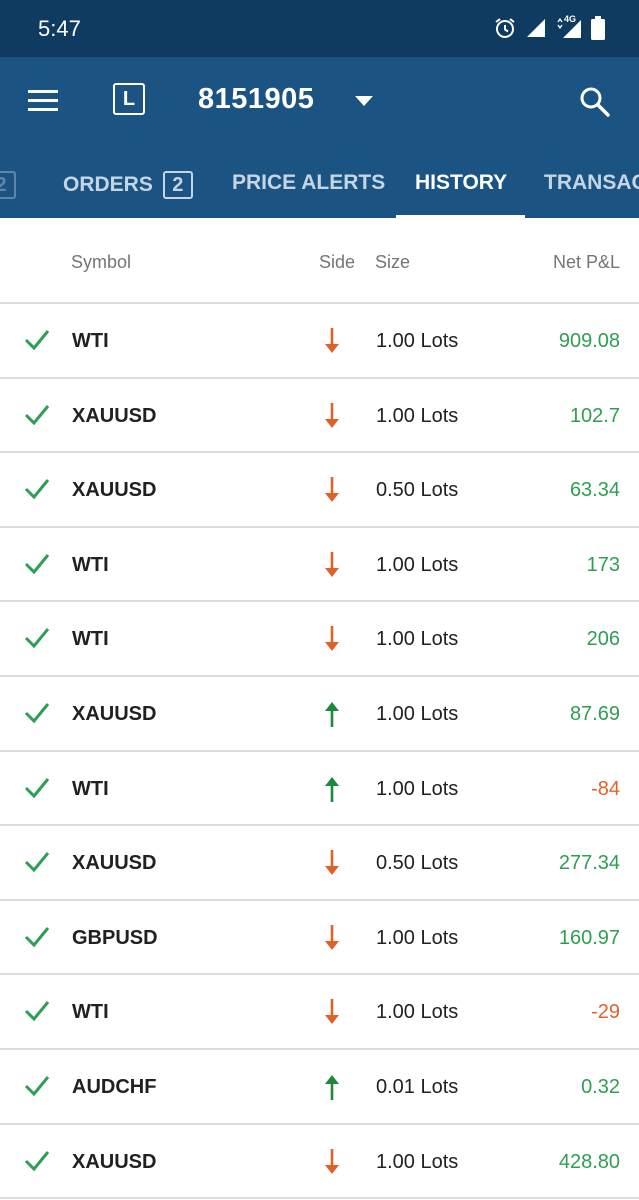 The height and width of the screenshot is (1200, 639). I want to click on tab-transactions: TRANSAC, so click(591, 183).